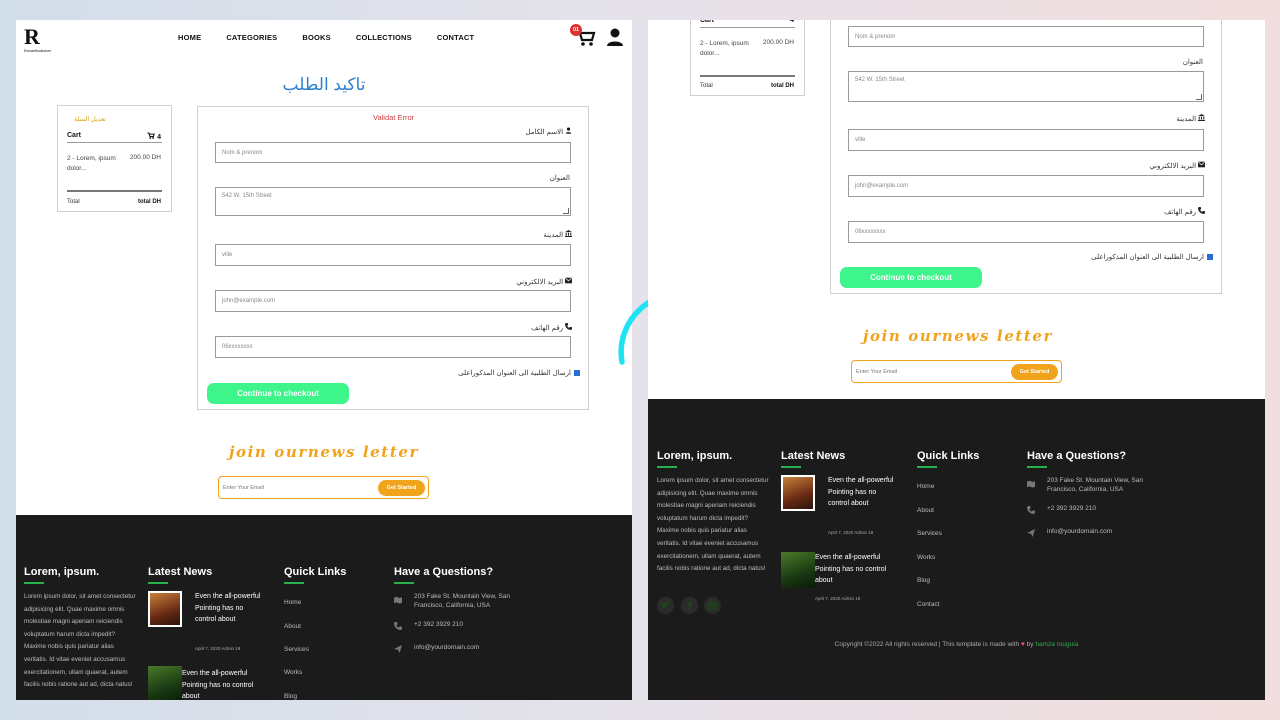 This screenshot has height=720, width=1280. What do you see at coordinates (568, 326) in the screenshot?
I see `phone-icon` at bounding box center [568, 326].